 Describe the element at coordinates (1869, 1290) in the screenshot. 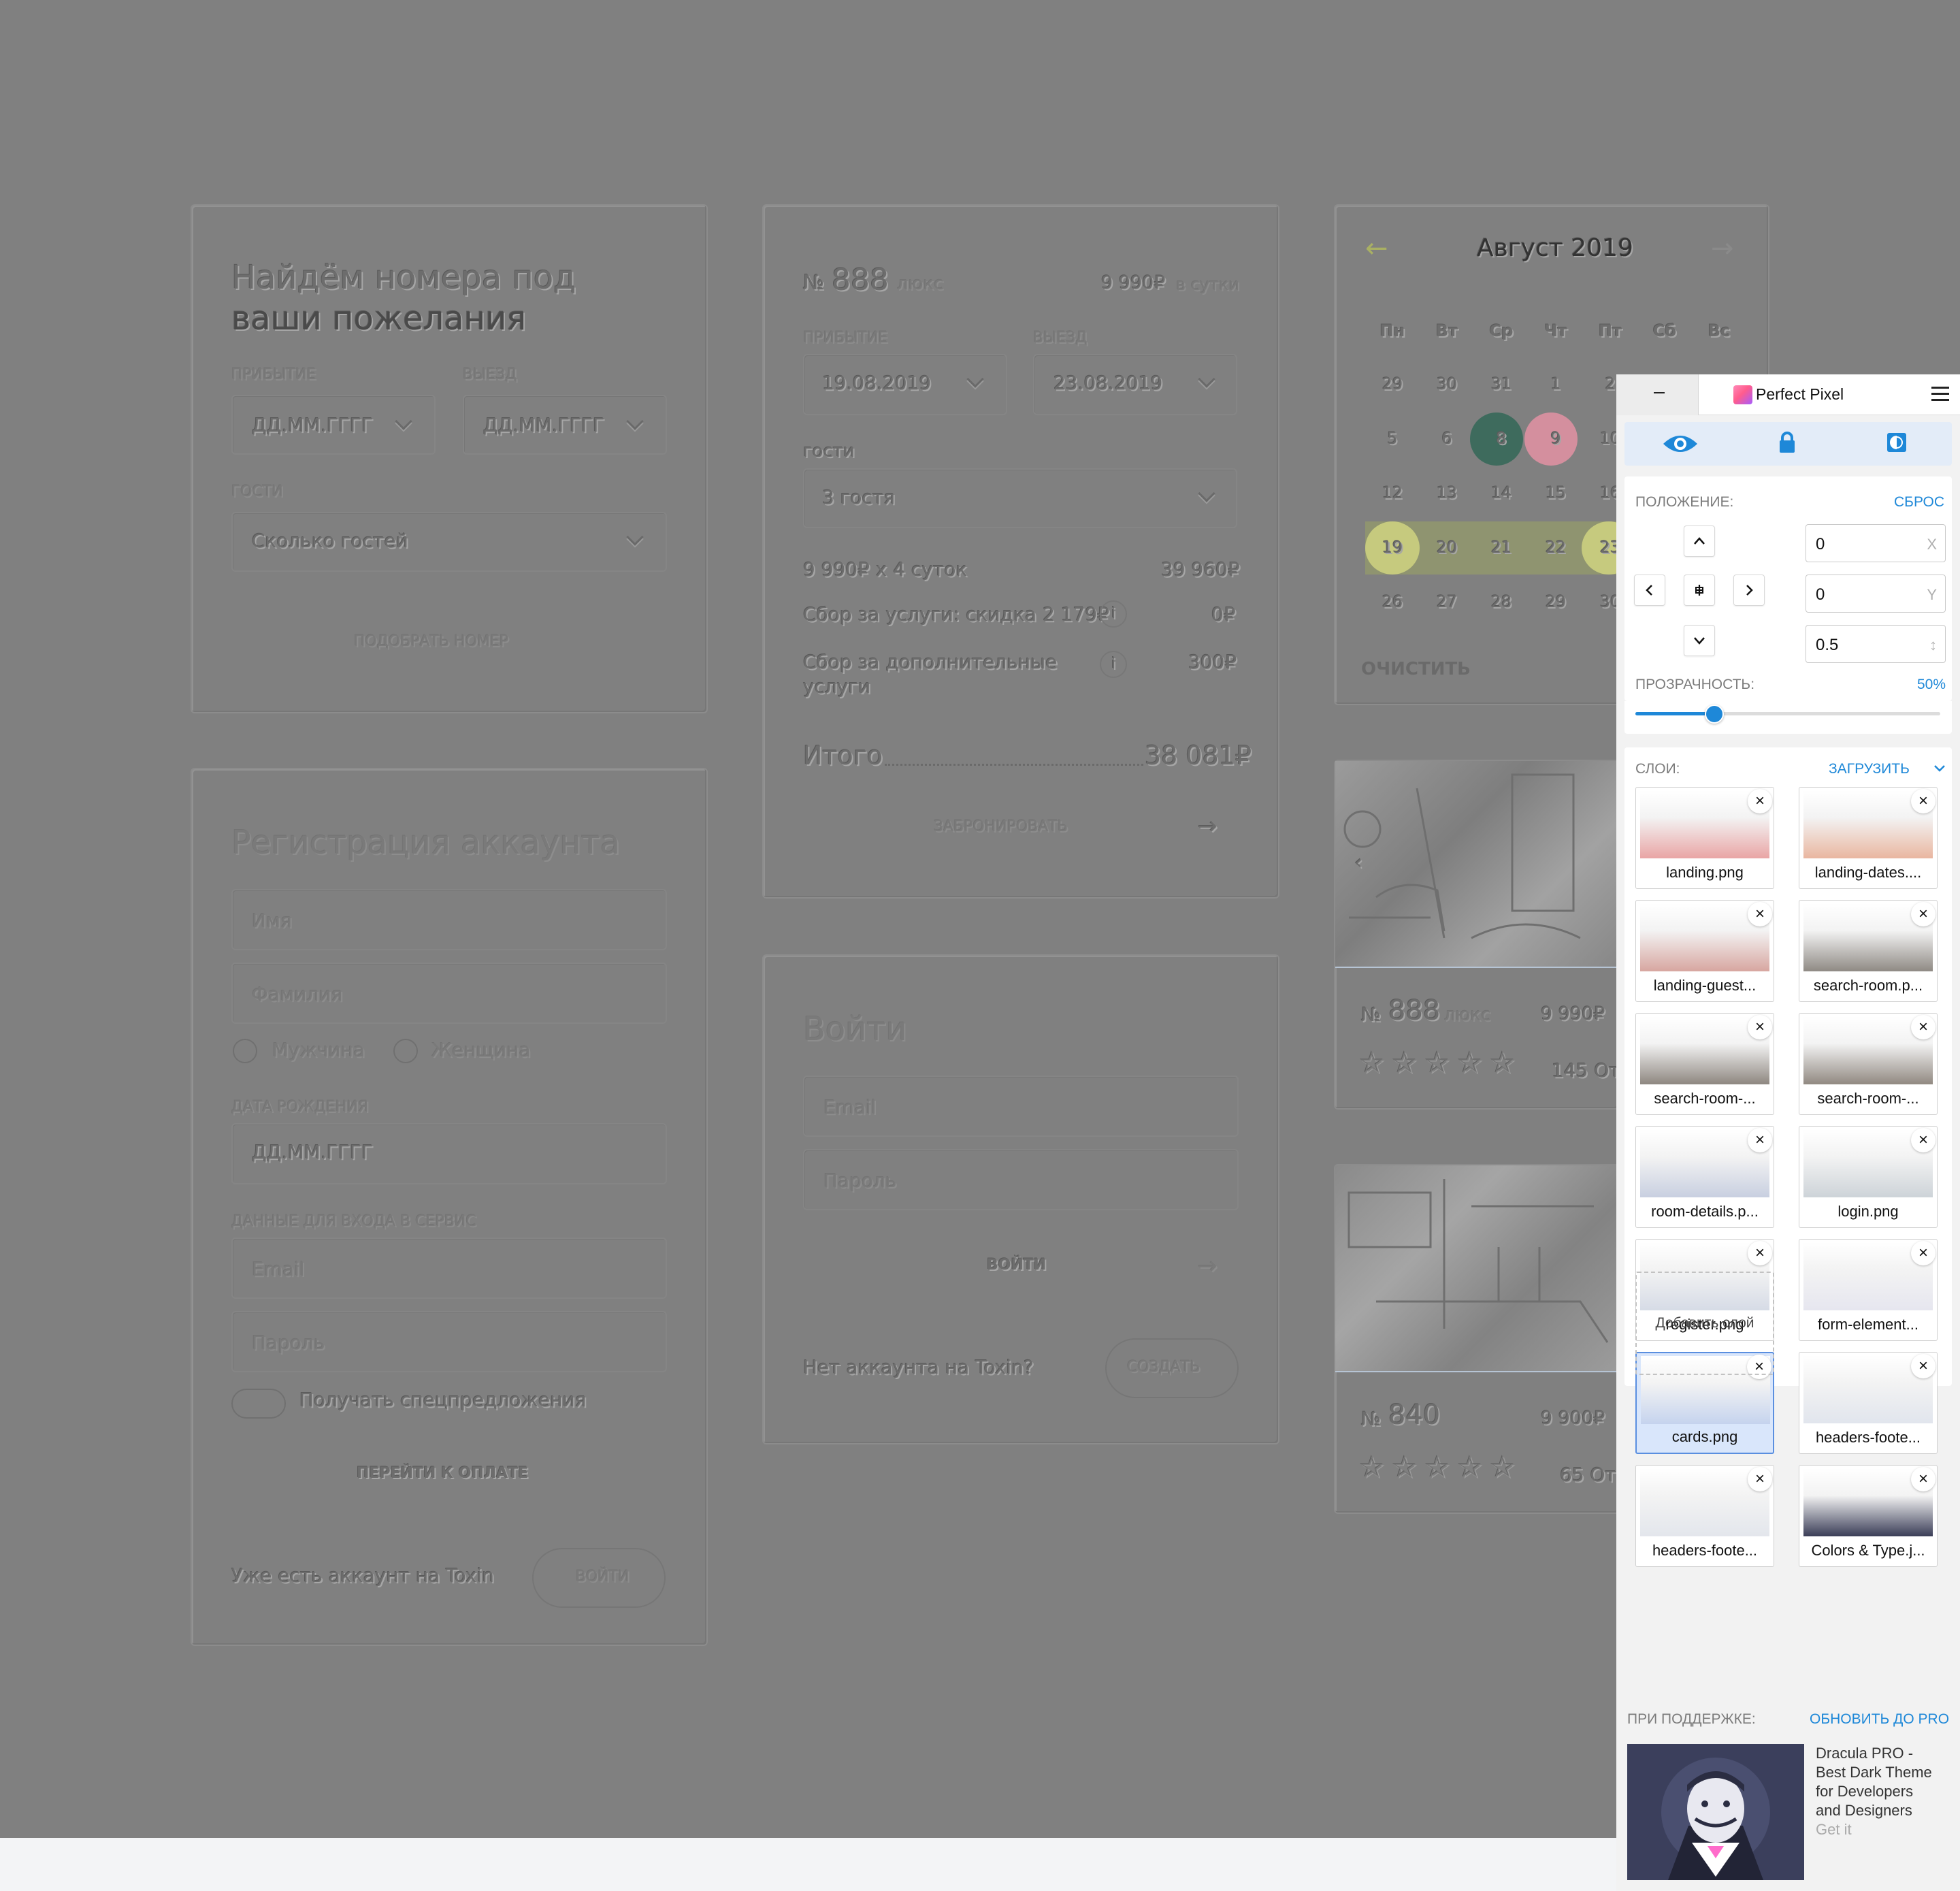

I see `layer-thumbnail: form-element... ×` at that location.